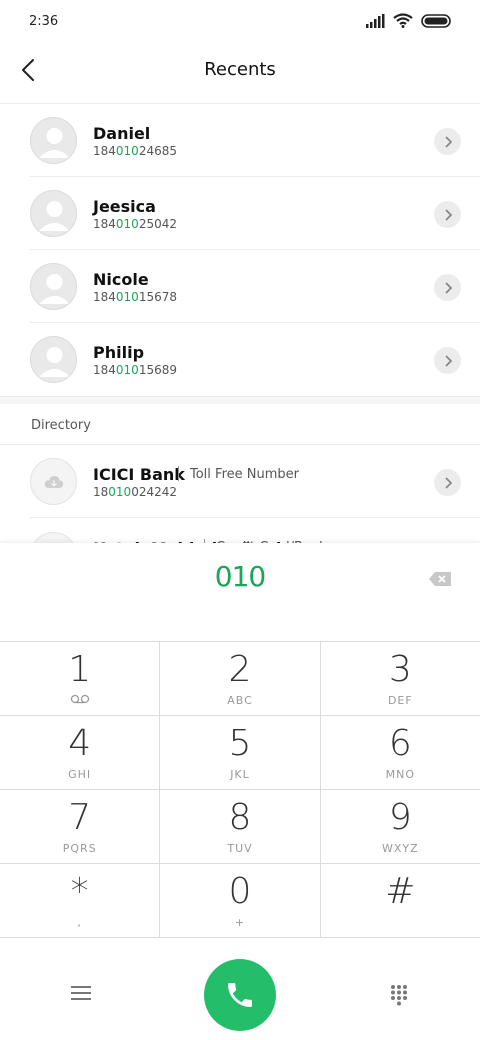 The height and width of the screenshot is (1040, 480). Describe the element at coordinates (400, 669) in the screenshot. I see `key-digit: 3` at that location.